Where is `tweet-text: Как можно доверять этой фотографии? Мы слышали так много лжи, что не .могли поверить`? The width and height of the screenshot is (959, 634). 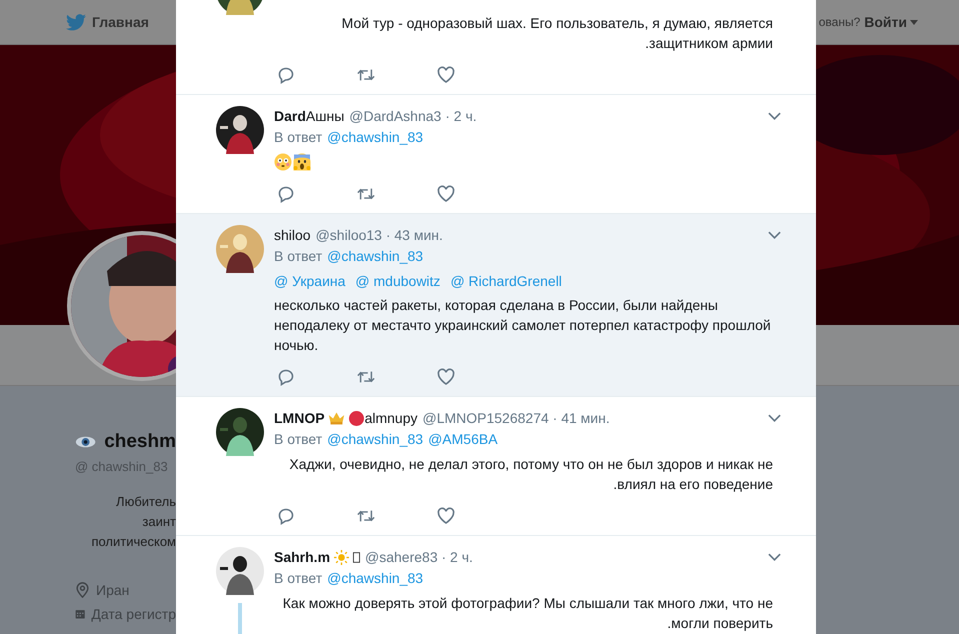
tweet-text: Как можно доверять этой фотографии? Мы слышали так много лжи, что не .могли поверить is located at coordinates (528, 613).